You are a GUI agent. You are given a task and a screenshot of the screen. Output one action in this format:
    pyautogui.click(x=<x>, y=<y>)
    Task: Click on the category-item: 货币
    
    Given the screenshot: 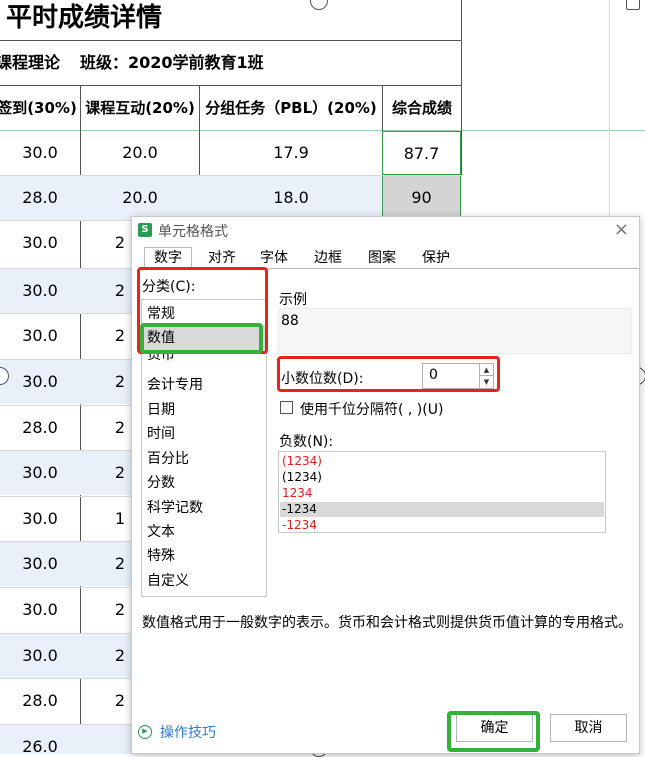 What is the action you would take?
    pyautogui.click(x=161, y=357)
    